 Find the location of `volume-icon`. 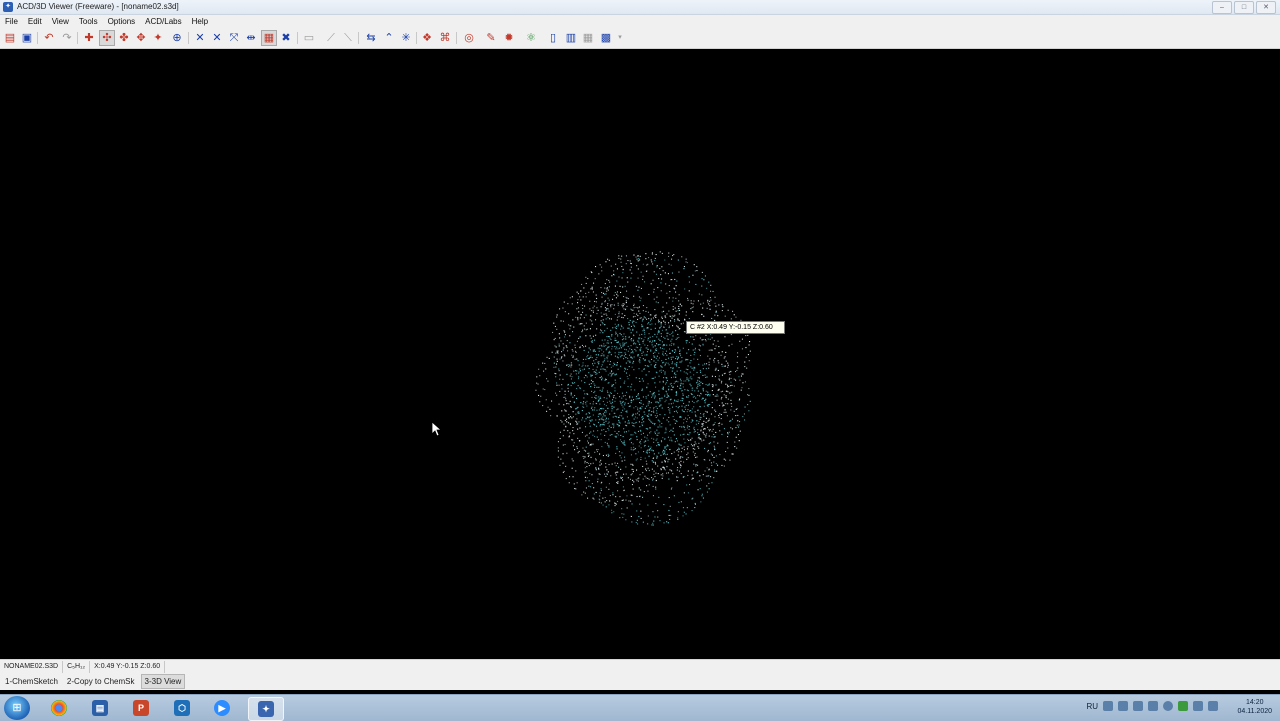

volume-icon is located at coordinates (1213, 706).